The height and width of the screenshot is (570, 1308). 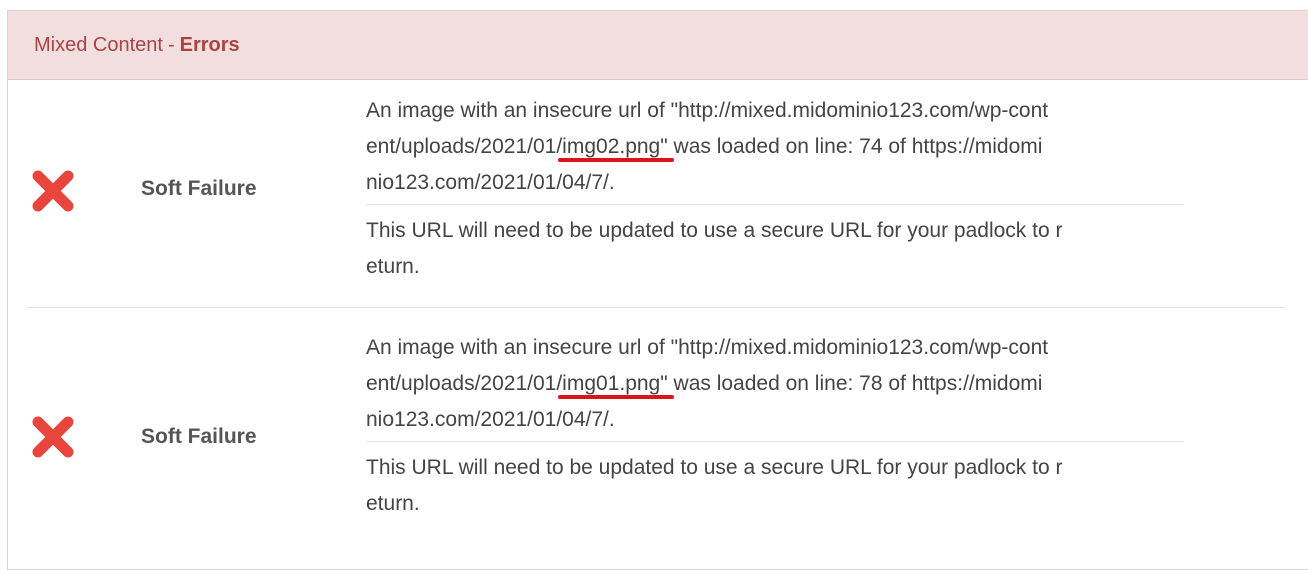 I want to click on panel-header: Mixed Content - Errors, so click(x=658, y=45).